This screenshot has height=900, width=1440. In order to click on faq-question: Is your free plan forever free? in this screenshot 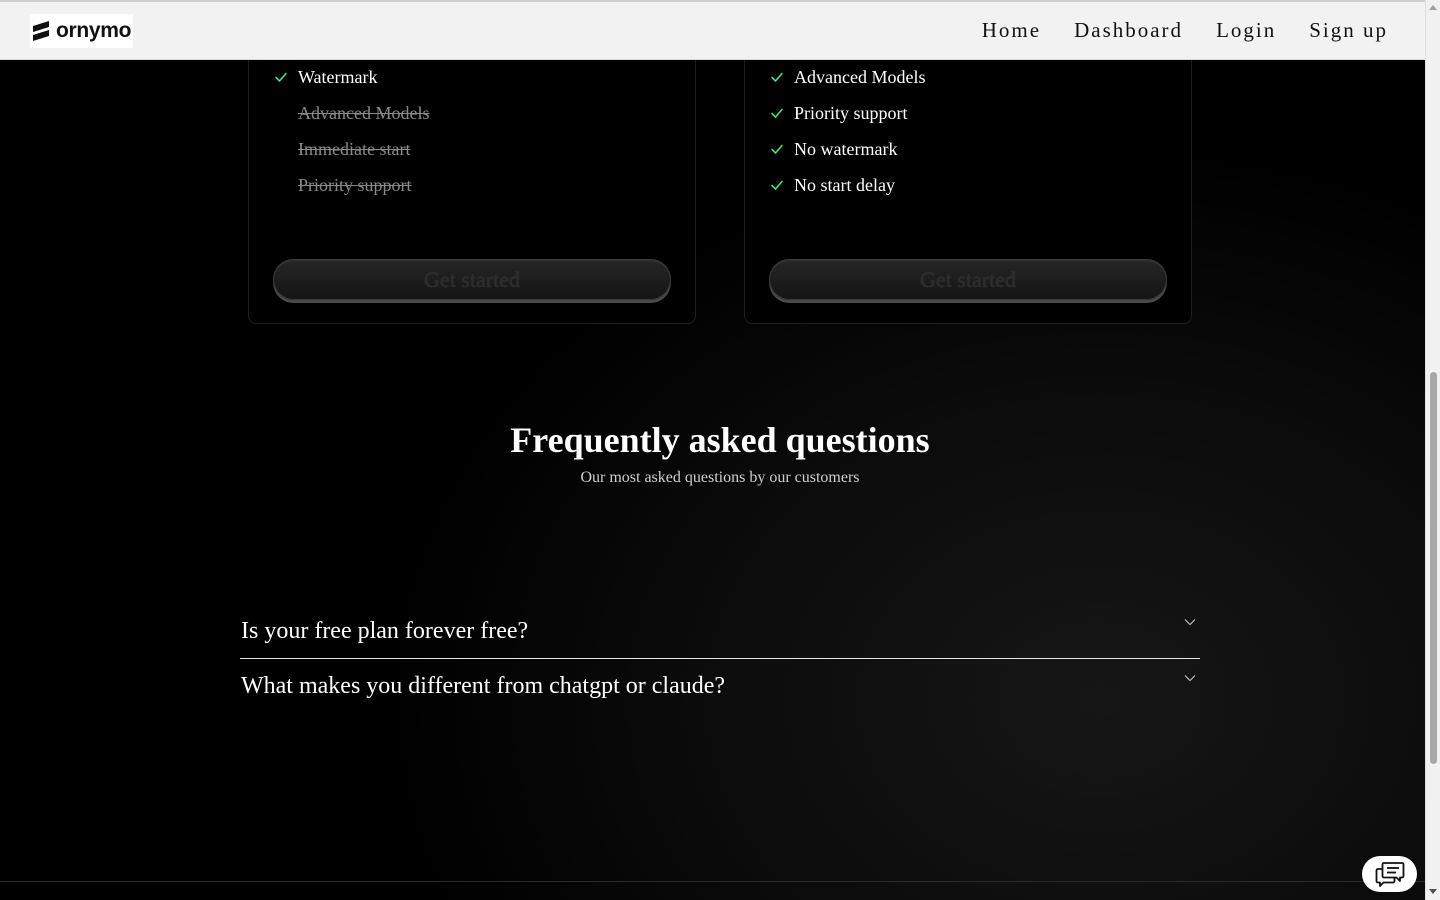, I will do `click(385, 630)`.